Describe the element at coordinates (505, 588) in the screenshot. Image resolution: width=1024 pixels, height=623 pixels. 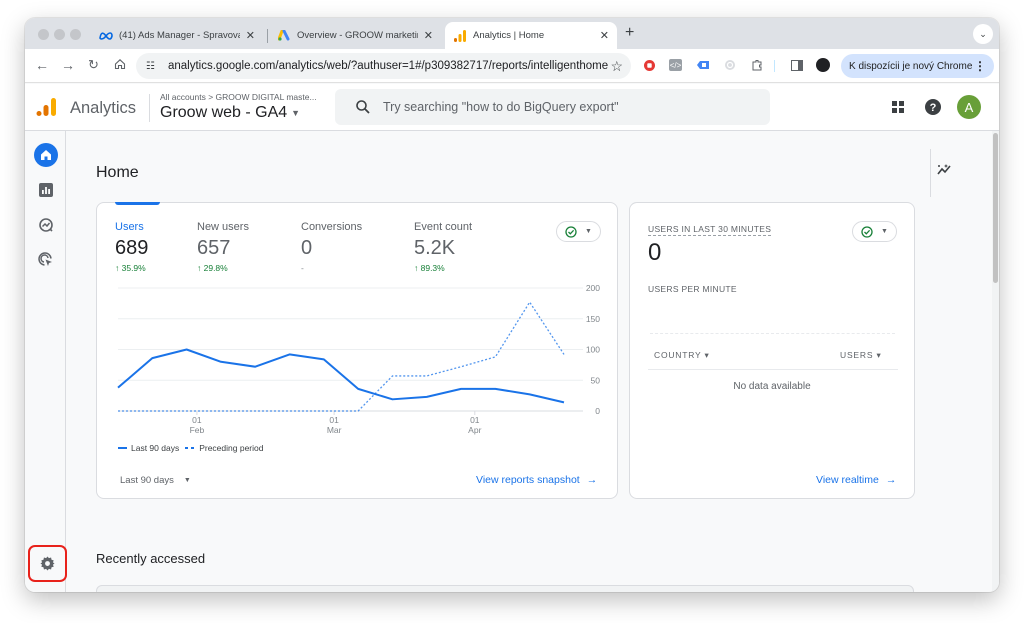
I see `recently-accessed-card` at that location.